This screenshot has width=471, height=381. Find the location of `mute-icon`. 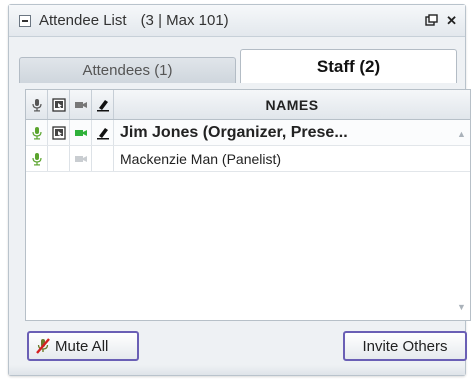

mute-icon is located at coordinates (43, 346).